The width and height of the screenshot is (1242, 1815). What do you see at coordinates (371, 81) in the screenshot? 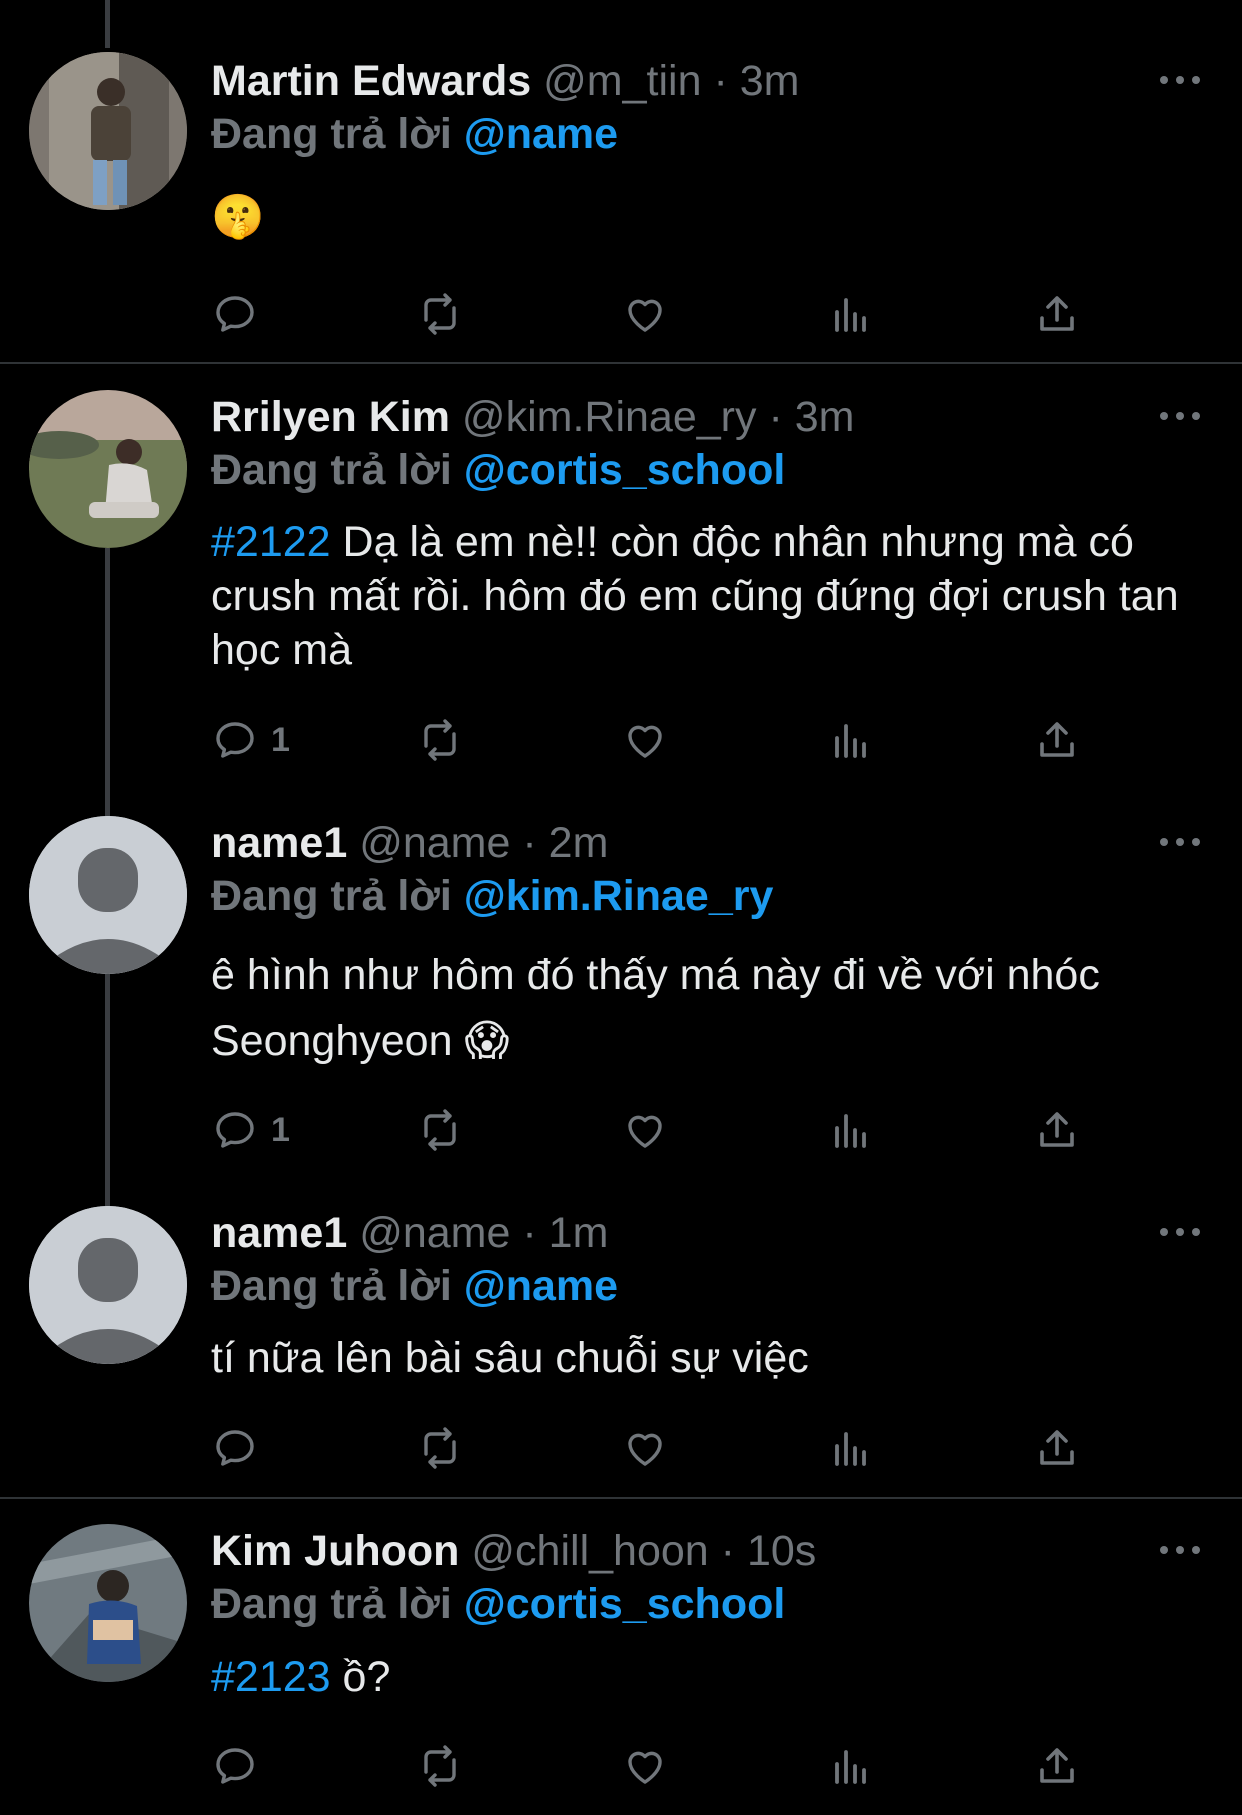
I see `display-name: Martin Edwards` at bounding box center [371, 81].